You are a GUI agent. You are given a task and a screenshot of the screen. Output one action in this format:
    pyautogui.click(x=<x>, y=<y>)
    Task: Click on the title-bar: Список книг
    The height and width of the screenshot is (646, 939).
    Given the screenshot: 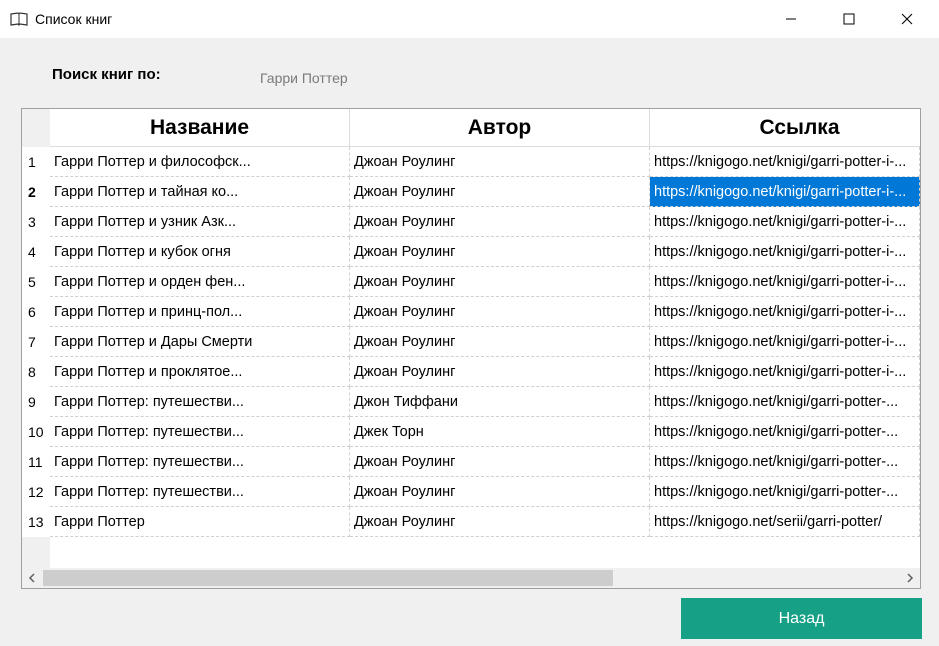 What is the action you would take?
    pyautogui.click(x=469, y=19)
    